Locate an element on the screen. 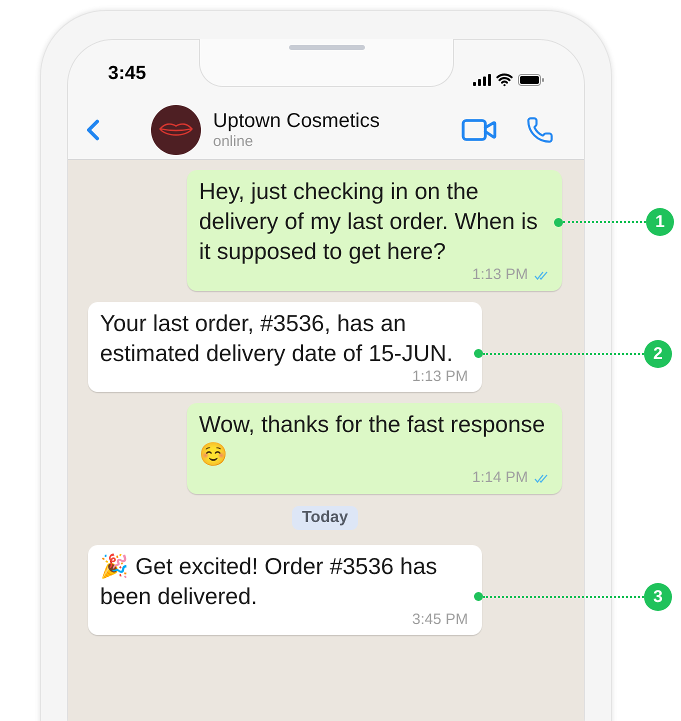 The image size is (681, 721). contact-status: online is located at coordinates (233, 141).